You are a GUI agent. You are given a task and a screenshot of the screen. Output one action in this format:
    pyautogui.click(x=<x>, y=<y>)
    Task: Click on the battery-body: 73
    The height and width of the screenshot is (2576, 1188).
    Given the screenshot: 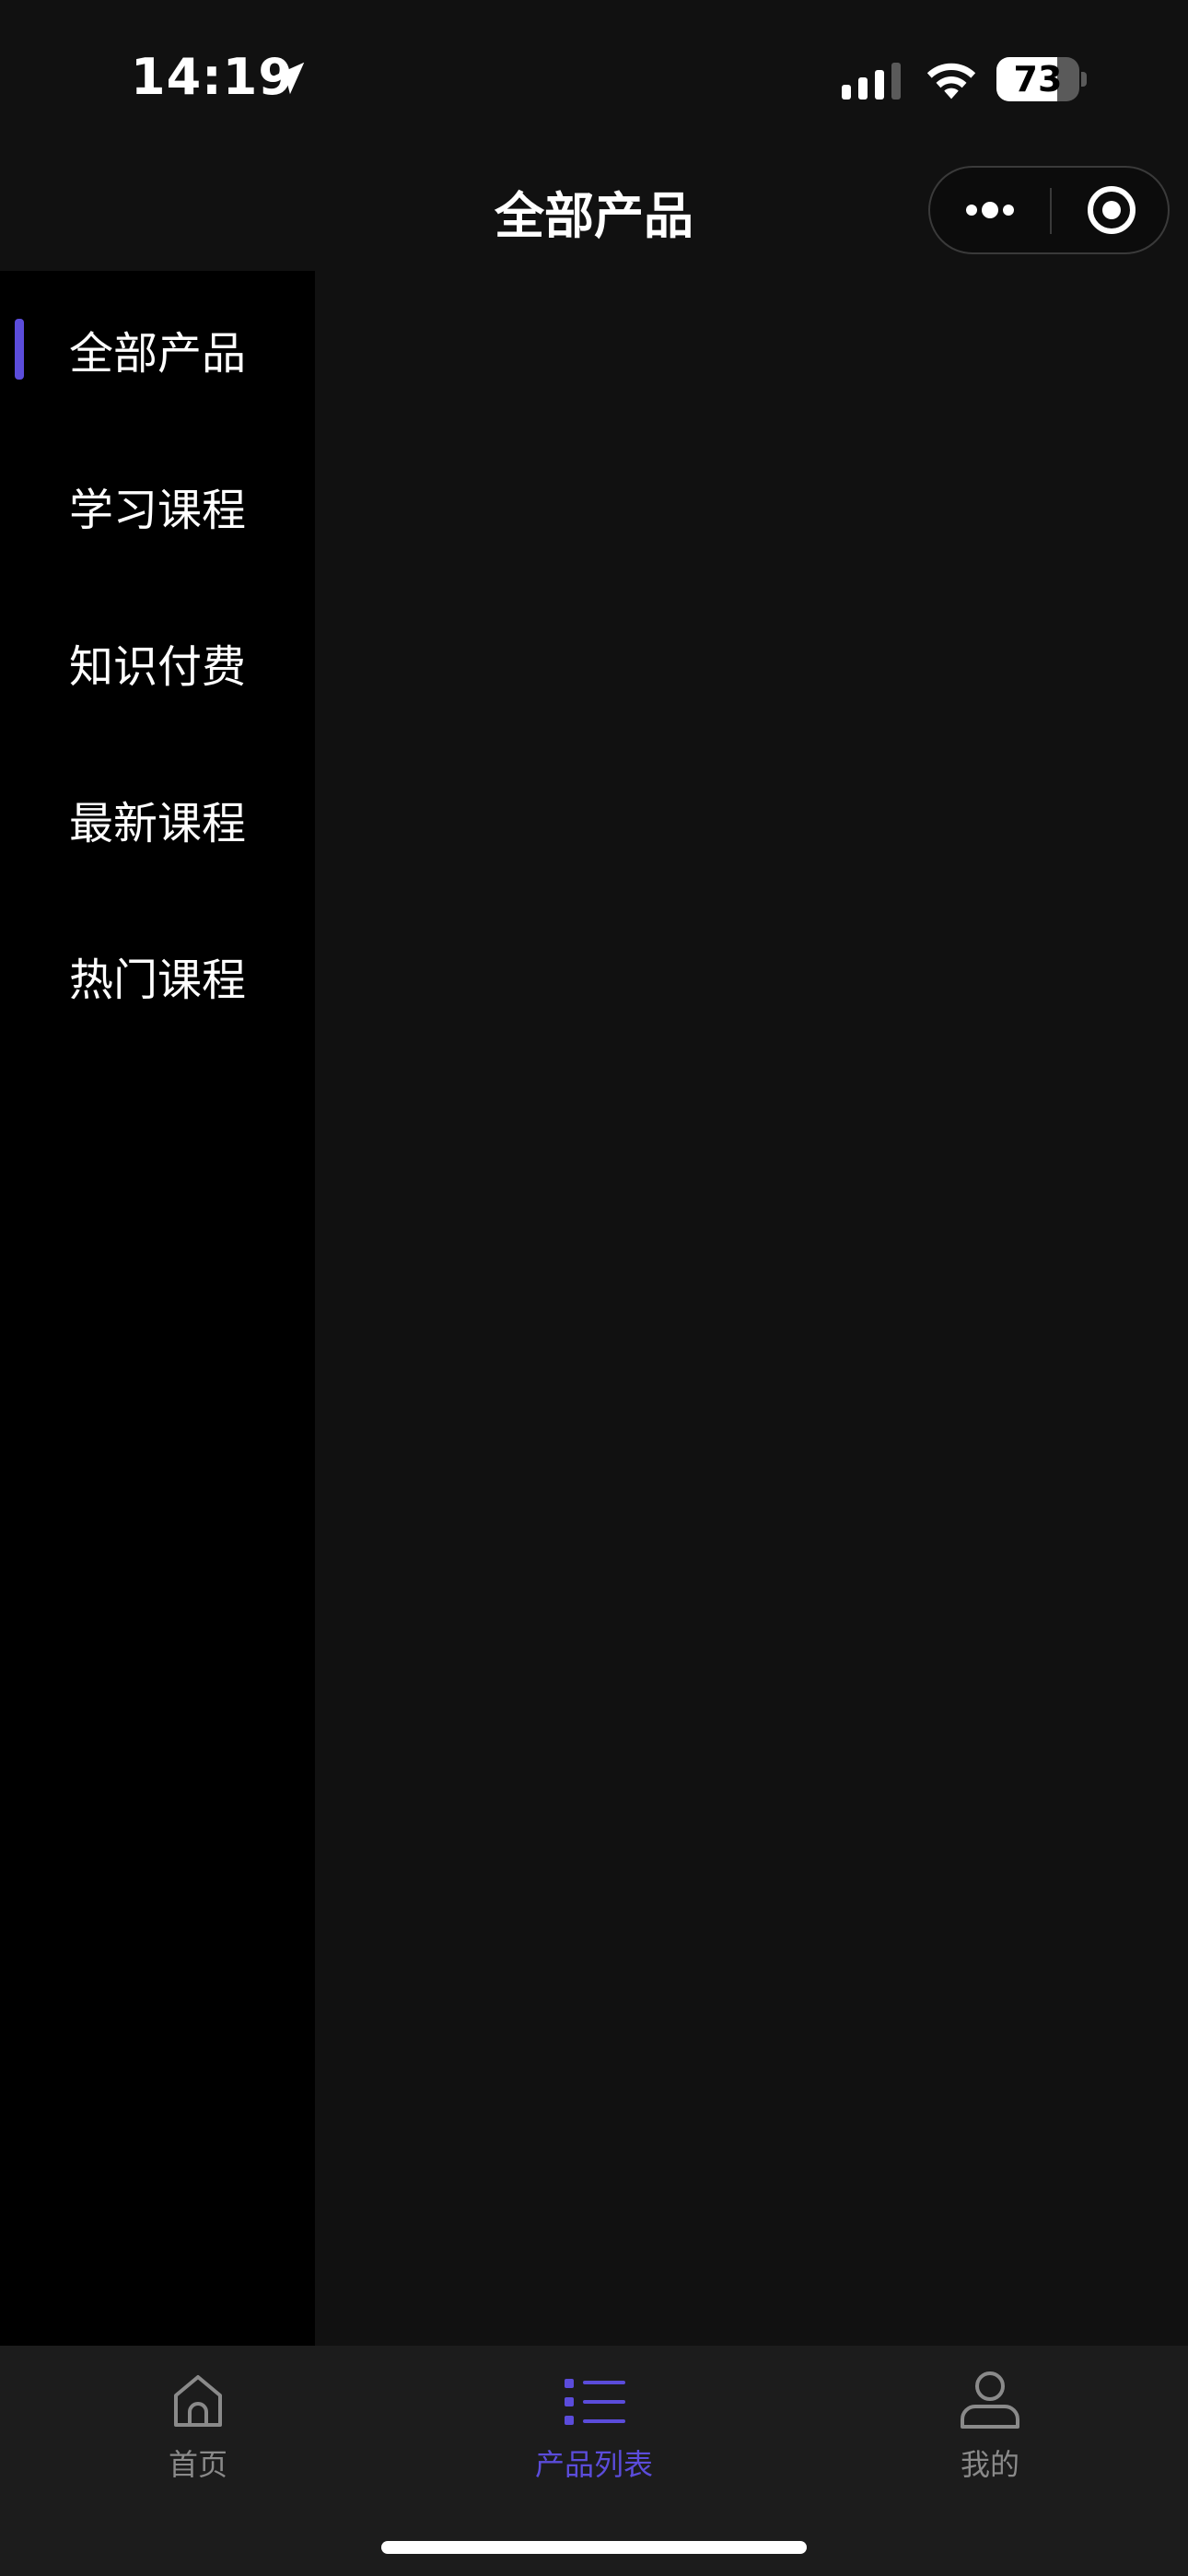 What is the action you would take?
    pyautogui.click(x=1037, y=79)
    